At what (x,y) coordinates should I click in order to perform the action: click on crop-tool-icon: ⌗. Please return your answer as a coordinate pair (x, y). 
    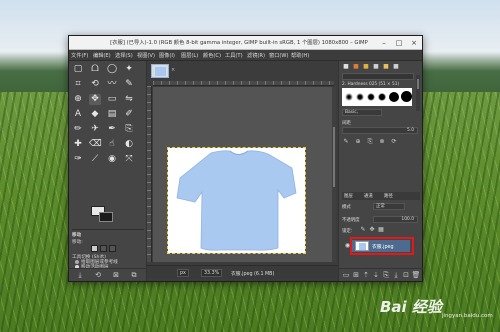
    Looking at the image, I should click on (78, 84).